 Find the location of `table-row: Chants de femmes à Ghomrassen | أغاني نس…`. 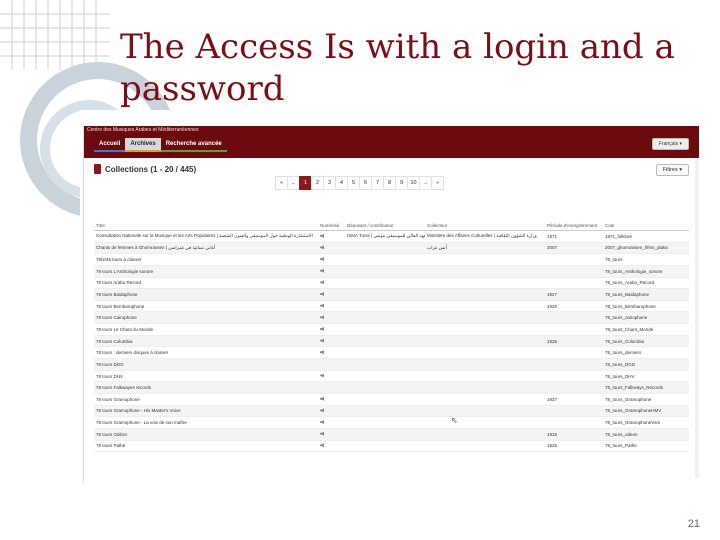

table-row: Chants de femmes à Ghomrassen | أغاني نس… is located at coordinates (391, 248).